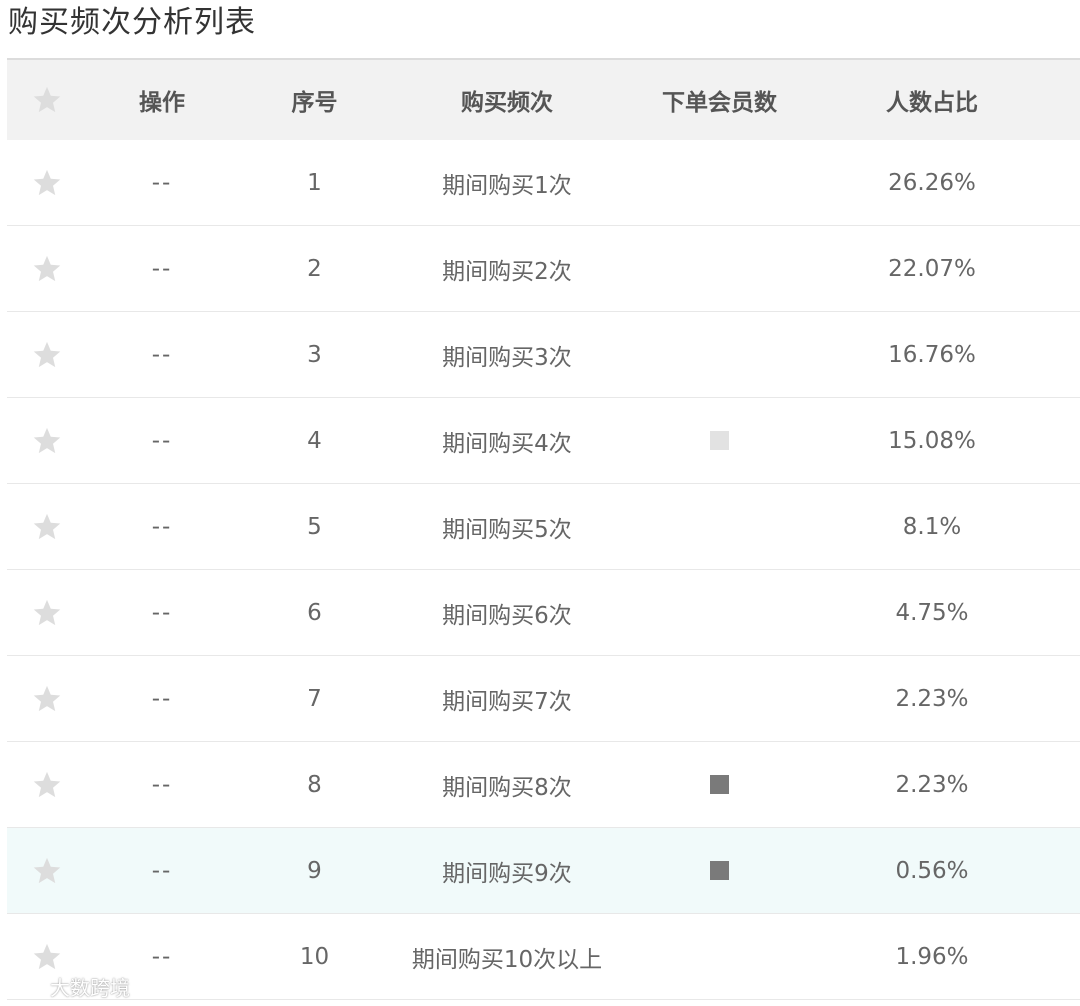 The image size is (1080, 1006). What do you see at coordinates (507, 103) in the screenshot?
I see `header-purchase-frequency: 购买频次` at bounding box center [507, 103].